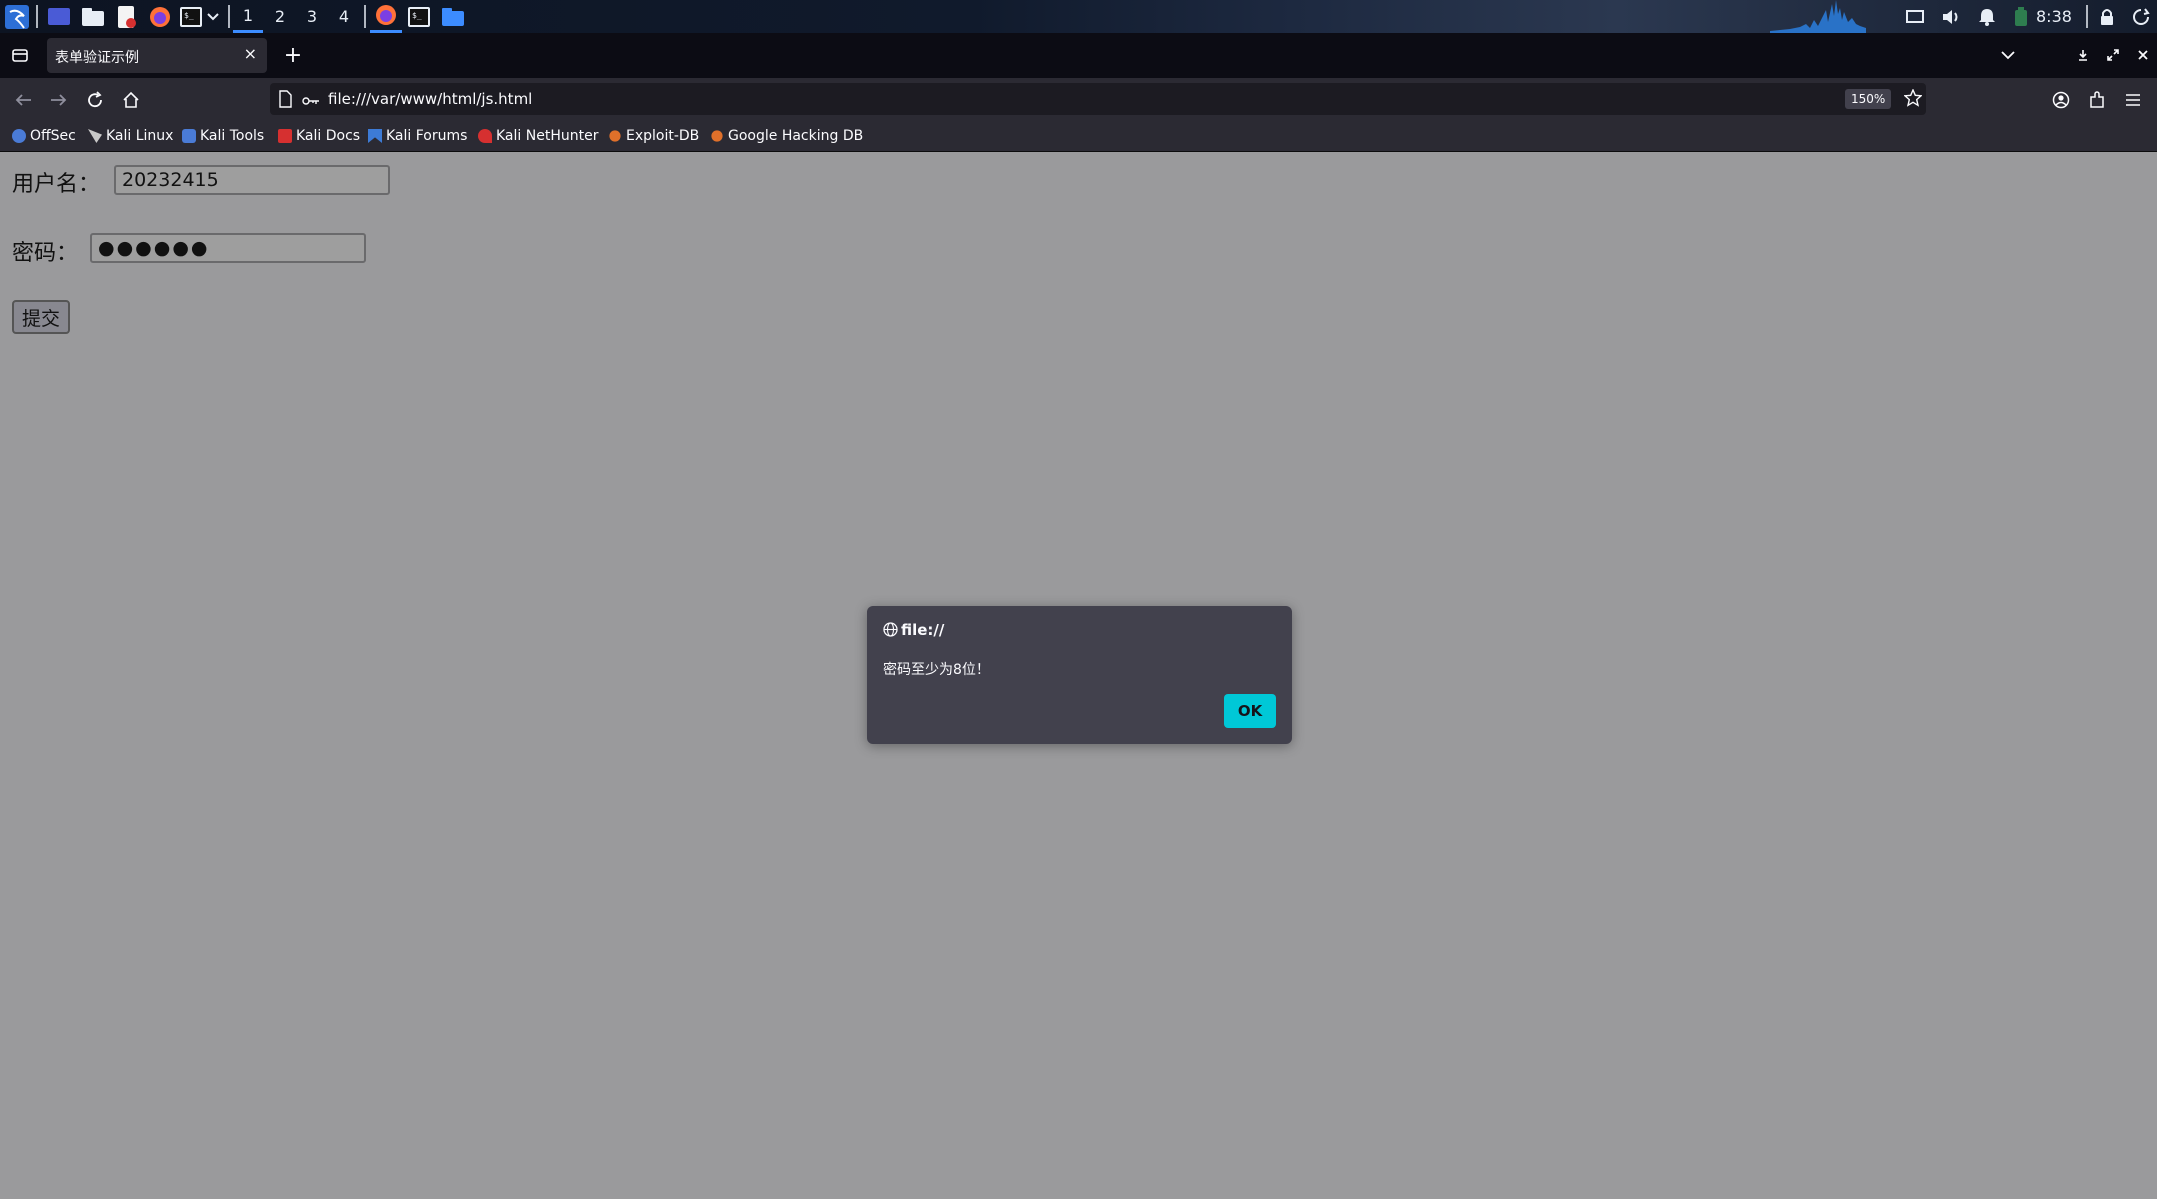 The width and height of the screenshot is (2157, 1199). What do you see at coordinates (2113, 55) in the screenshot?
I see `maximize-window-icon` at bounding box center [2113, 55].